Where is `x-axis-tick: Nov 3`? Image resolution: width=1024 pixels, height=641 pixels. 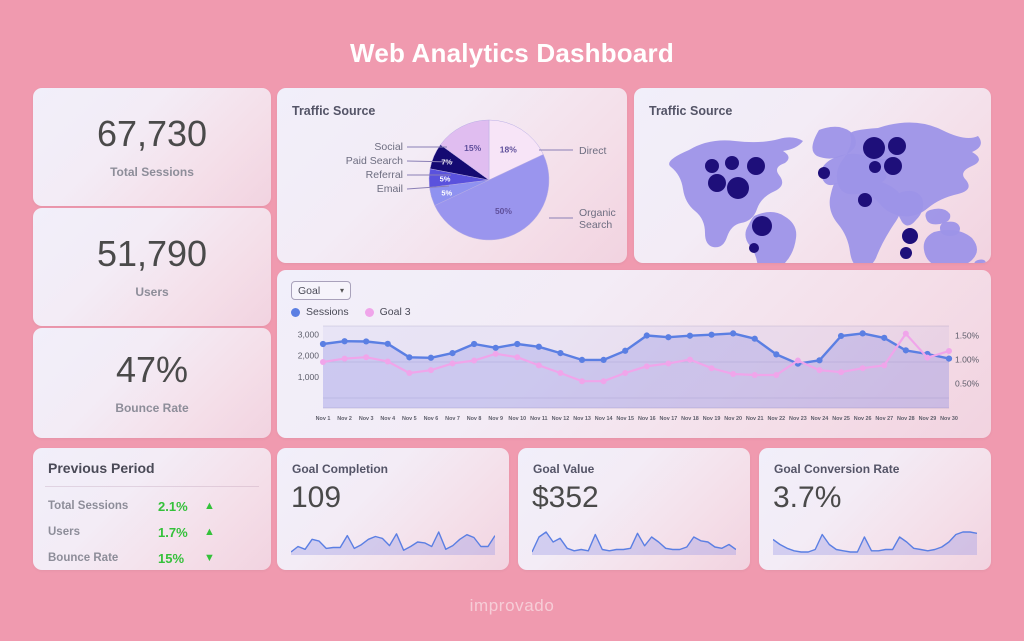 x-axis-tick: Nov 3 is located at coordinates (366, 419).